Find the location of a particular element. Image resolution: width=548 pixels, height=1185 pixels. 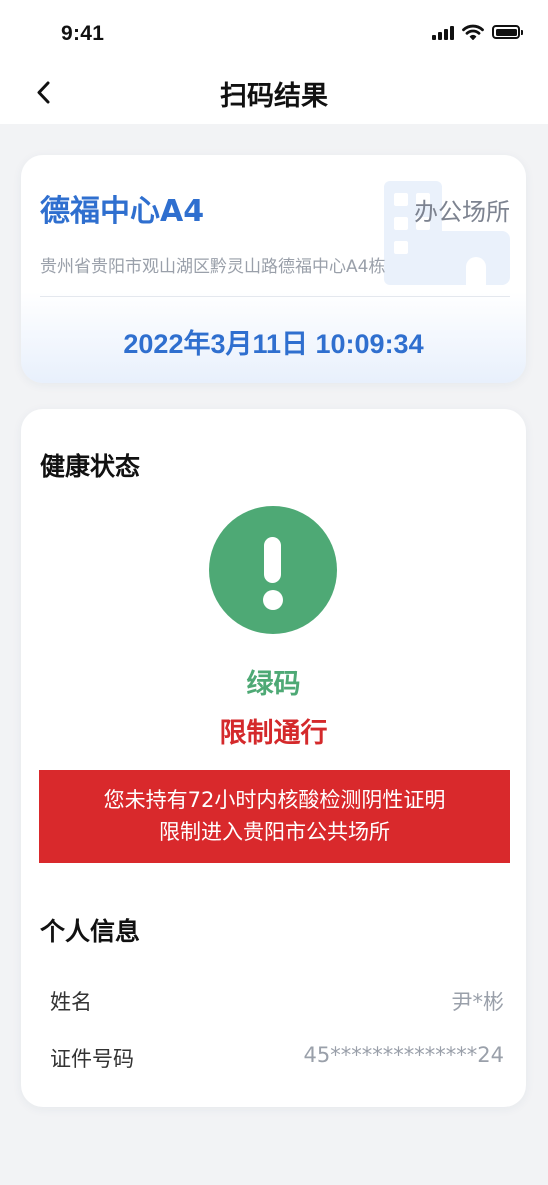

warning-banner: 您未持有72小时内核酸检测阴性证明 限制进入贵阳市公共场所 is located at coordinates (274, 816).